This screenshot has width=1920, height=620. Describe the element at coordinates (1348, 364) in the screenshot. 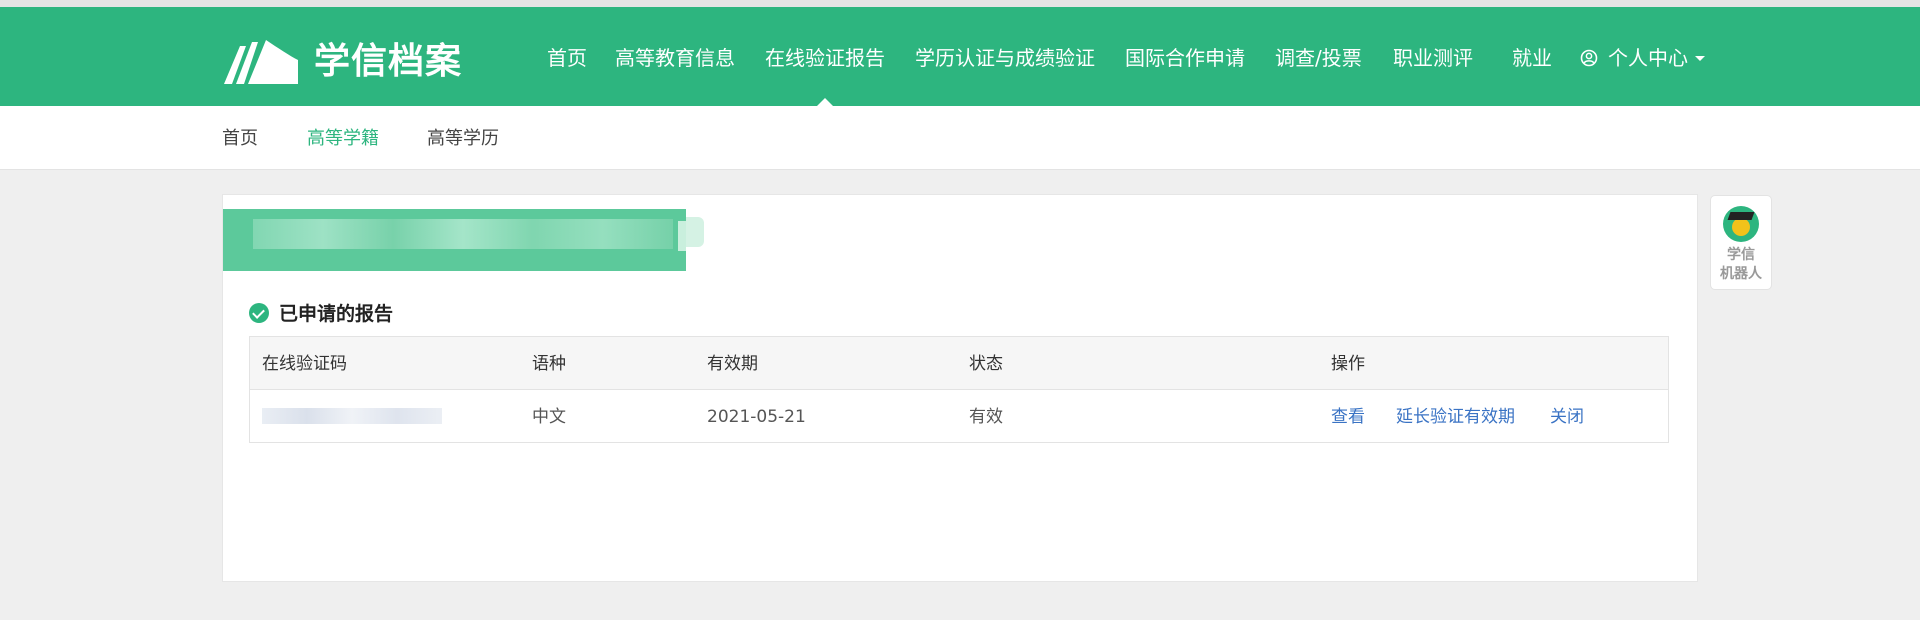

I see `col-header-actions: 操作` at that location.